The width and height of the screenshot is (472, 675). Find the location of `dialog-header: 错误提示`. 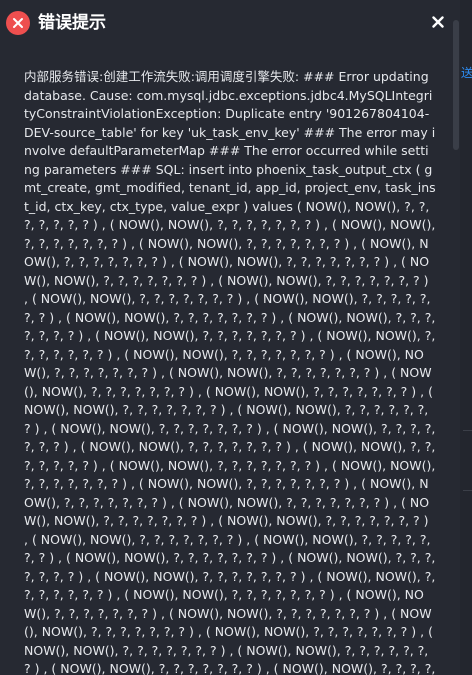

dialog-header: 错误提示 is located at coordinates (230, 23).